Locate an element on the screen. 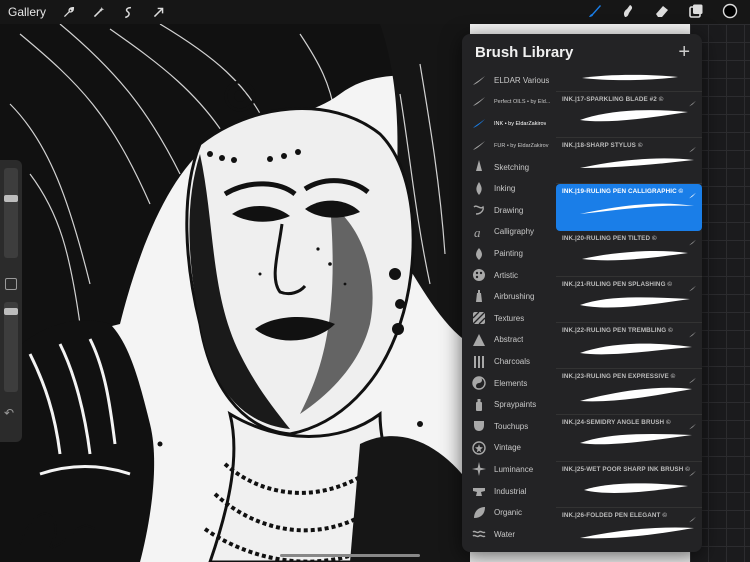  brush-set-label: Sketching is located at coordinates (512, 167).